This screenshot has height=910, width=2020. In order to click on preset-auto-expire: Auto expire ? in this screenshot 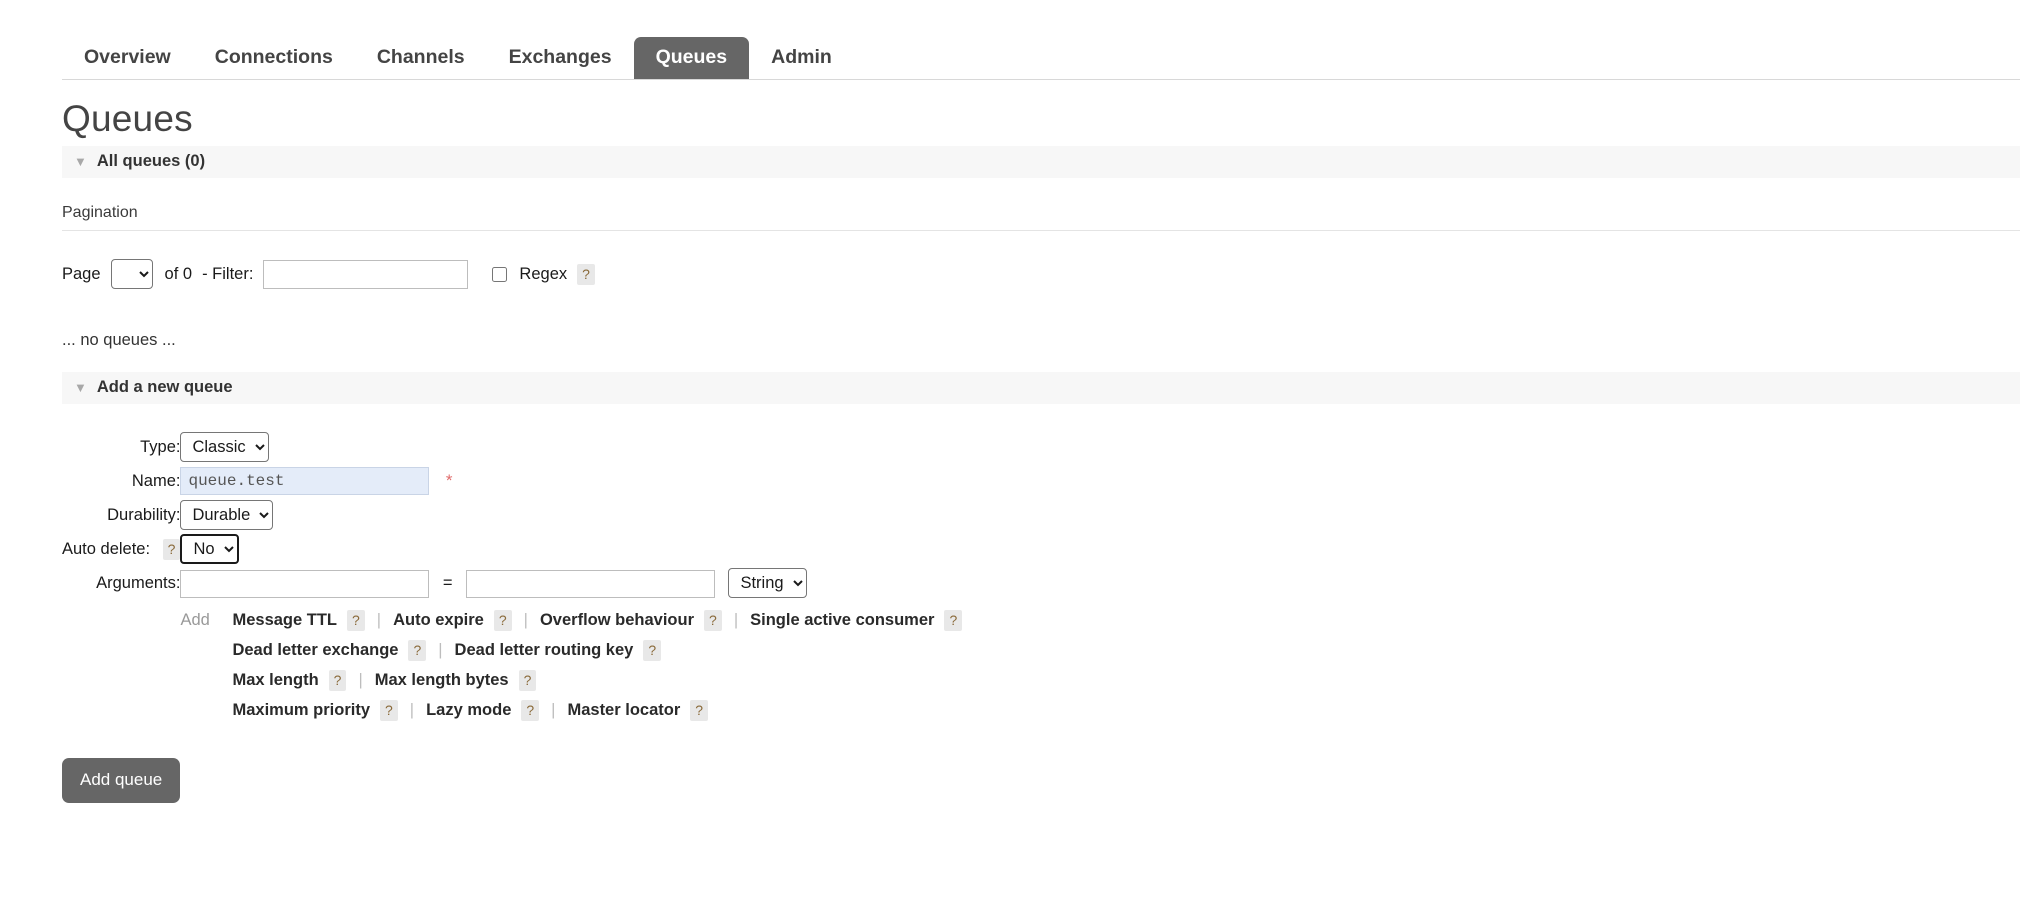, I will do `click(452, 620)`.